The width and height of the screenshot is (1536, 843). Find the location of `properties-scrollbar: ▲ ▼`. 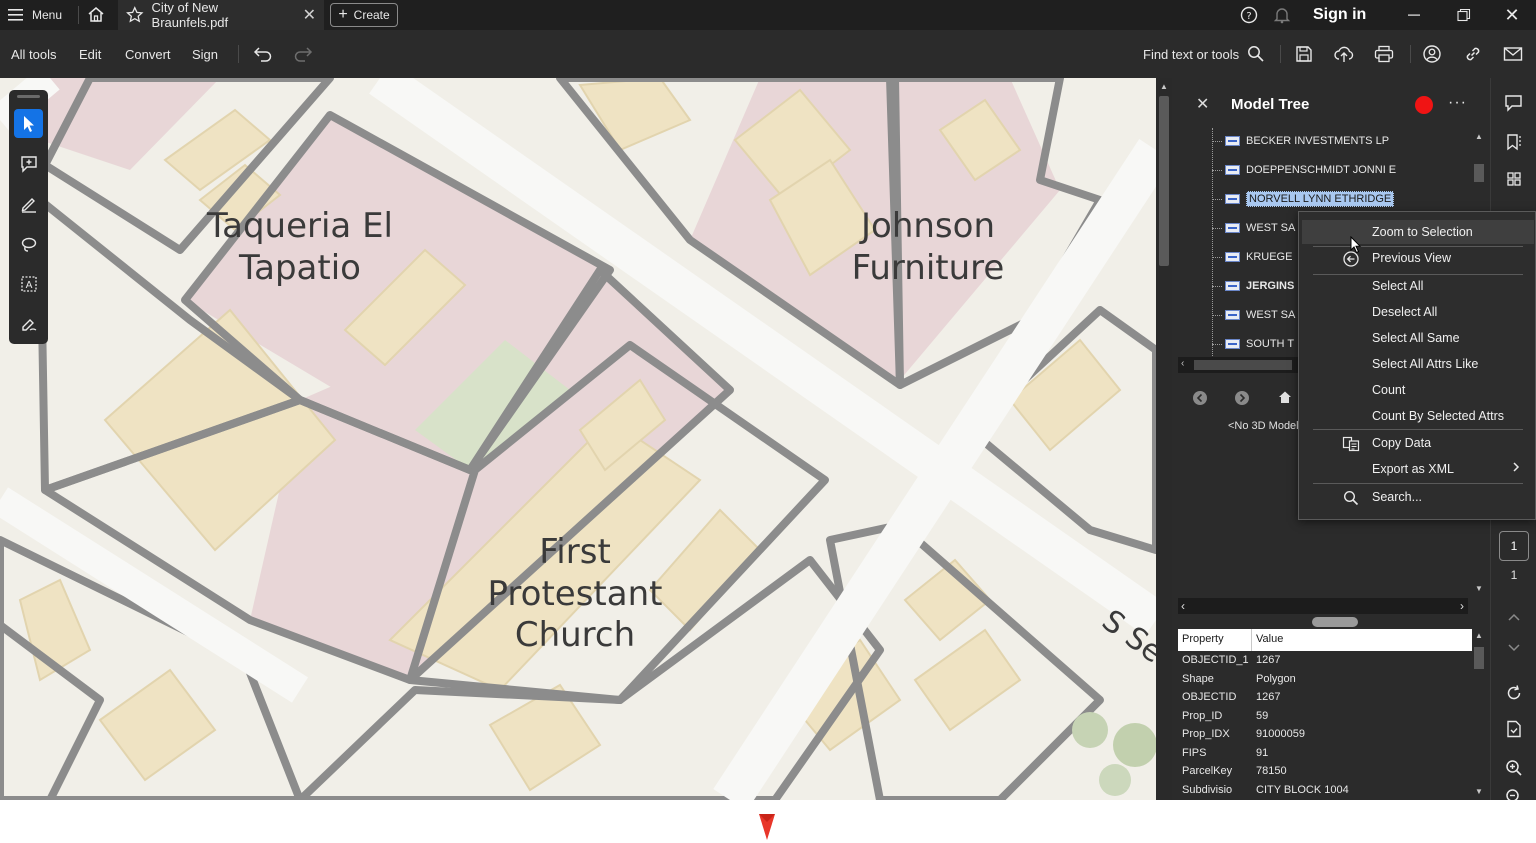

properties-scrollbar: ▲ ▼ is located at coordinates (1479, 714).